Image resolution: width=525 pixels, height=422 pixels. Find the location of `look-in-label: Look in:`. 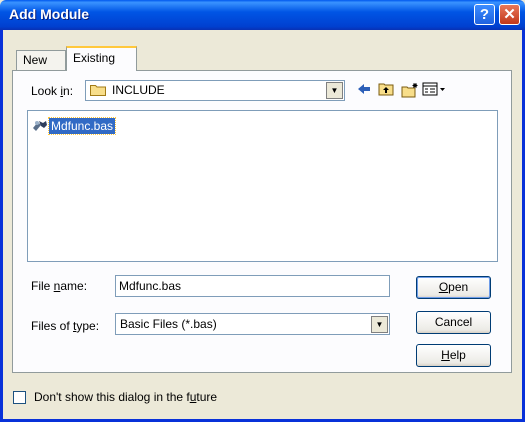

look-in-label: Look in: is located at coordinates (52, 91).